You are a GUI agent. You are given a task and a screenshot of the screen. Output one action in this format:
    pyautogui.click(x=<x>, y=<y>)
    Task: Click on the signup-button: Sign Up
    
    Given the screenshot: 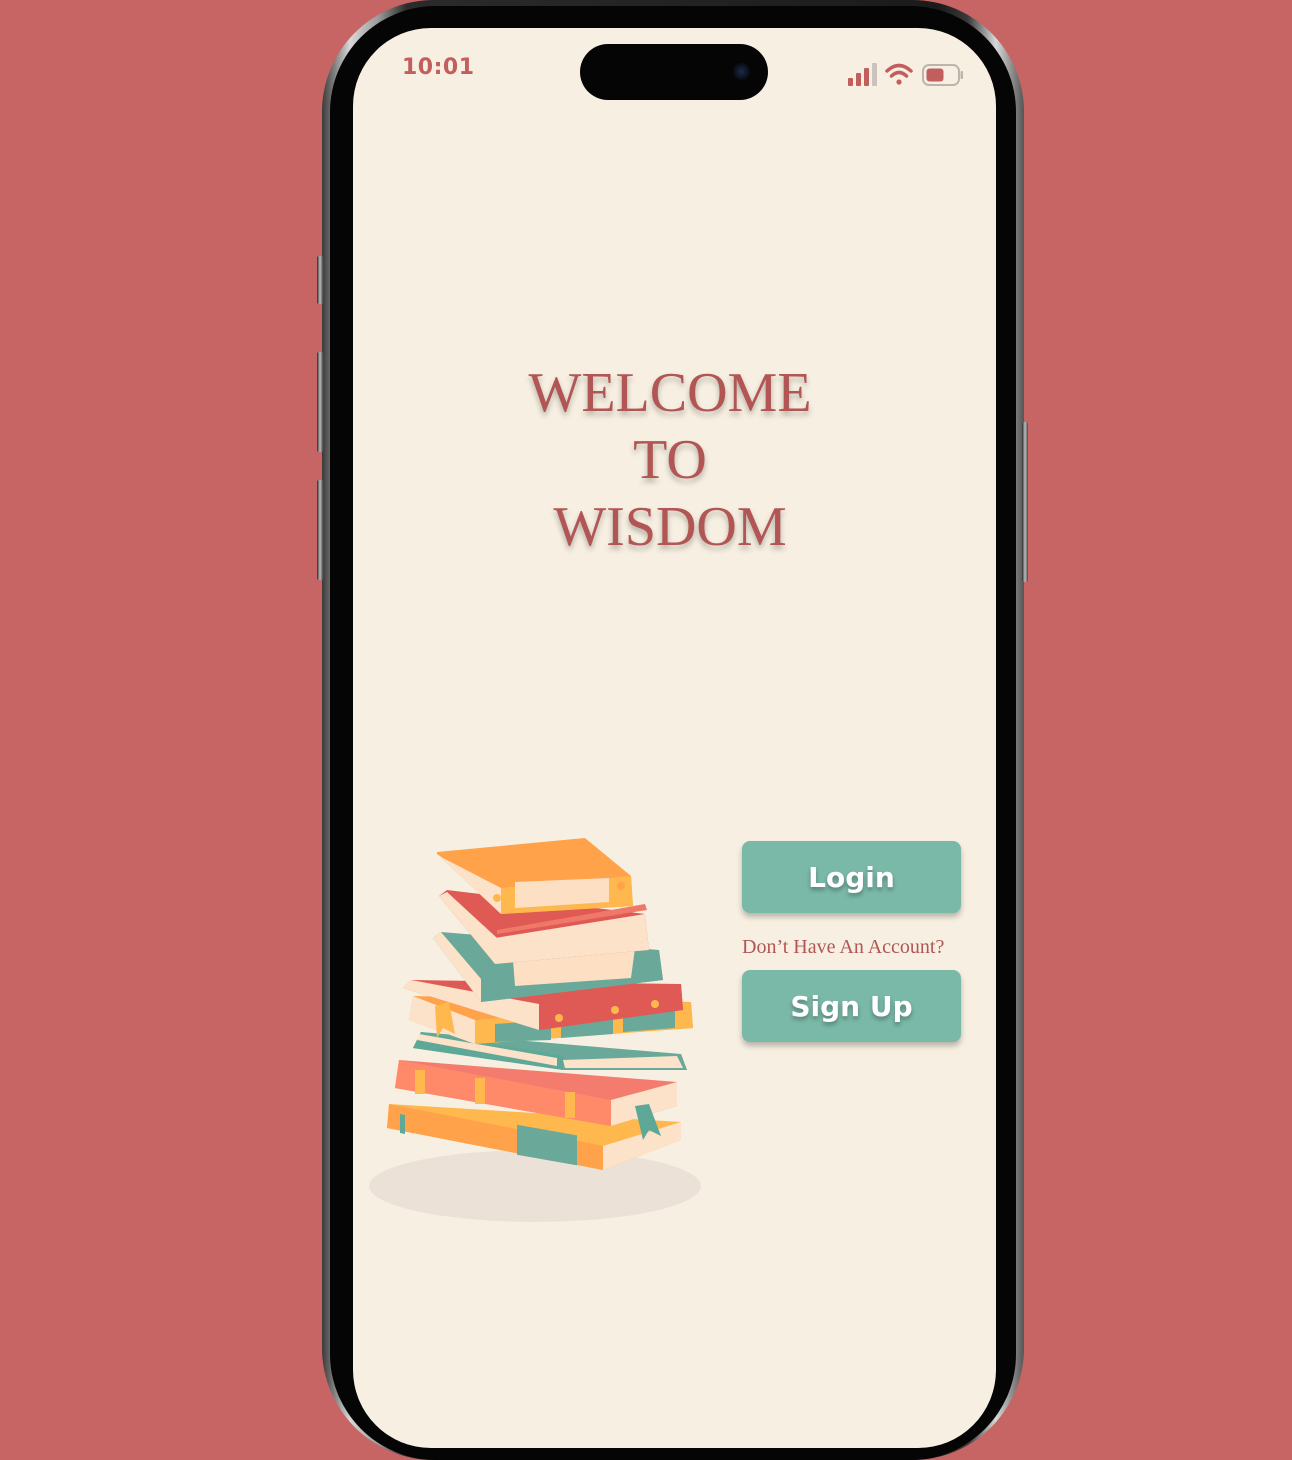 What is the action you would take?
    pyautogui.click(x=851, y=1006)
    